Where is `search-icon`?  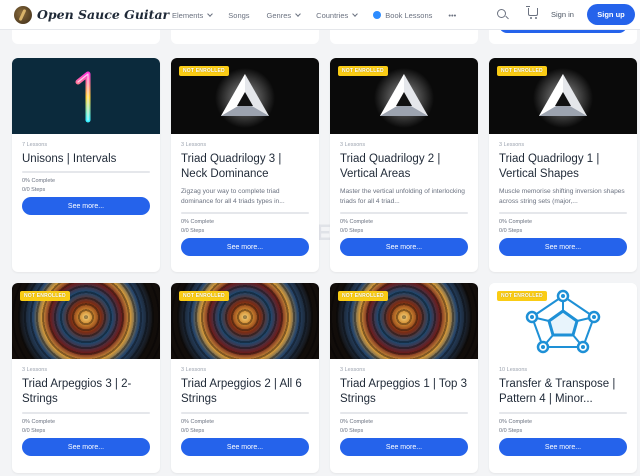
search-icon is located at coordinates (501, 13).